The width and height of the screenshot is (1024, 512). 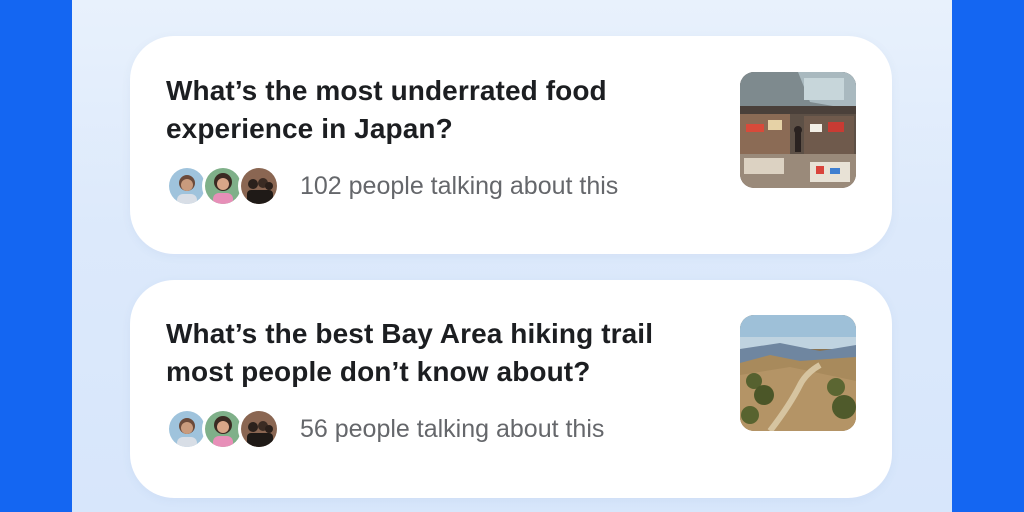 I want to click on trail-thumbnail, so click(x=798, y=373).